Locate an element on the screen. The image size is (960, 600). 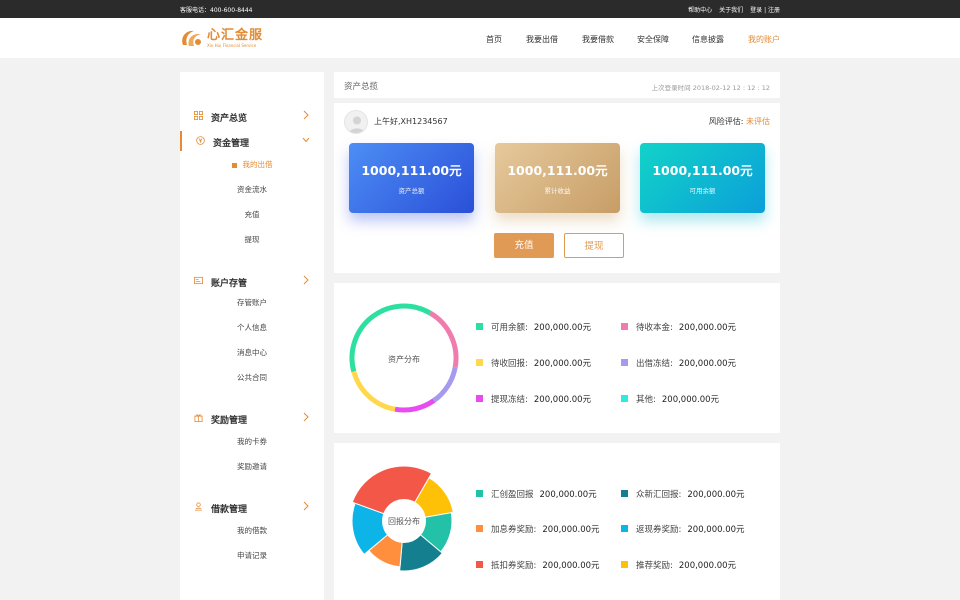
sidebar-group-depository: 账户存管 is located at coordinates (252, 281).